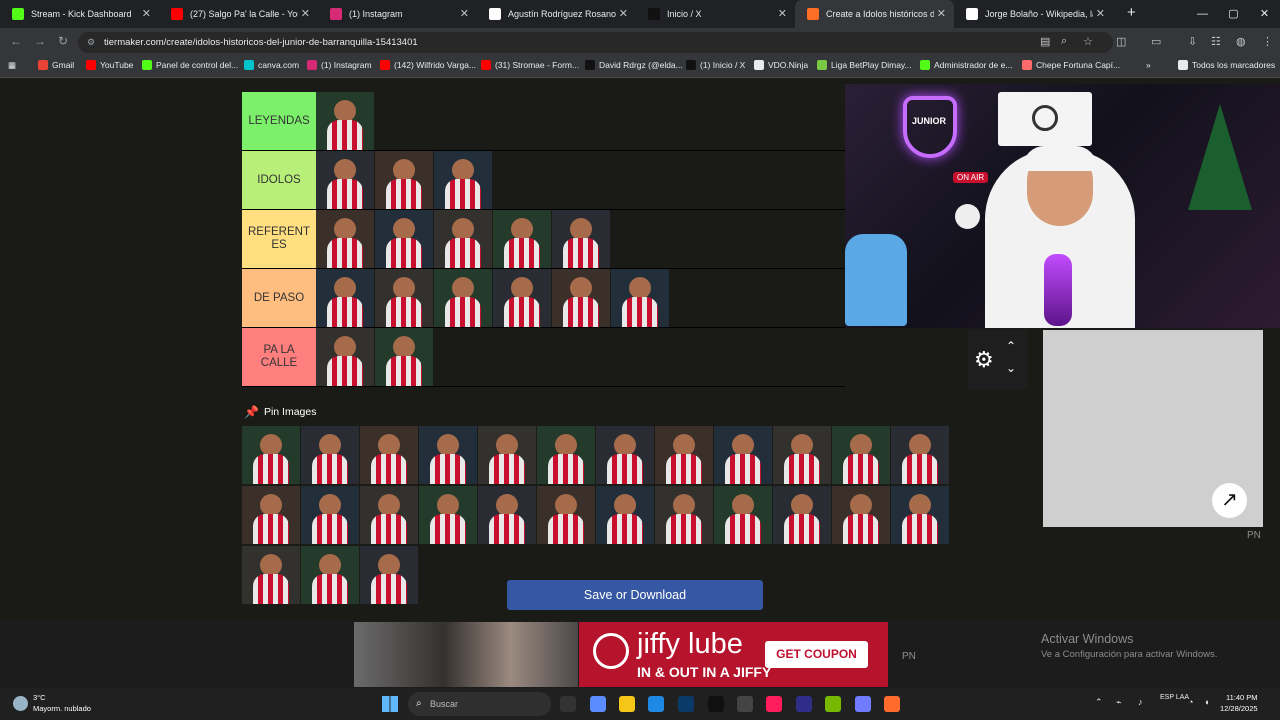 Image resolution: width=1280 pixels, height=720 pixels. What do you see at coordinates (1088, 41) in the screenshot?
I see `bookmark-star-icon: ☆` at bounding box center [1088, 41].